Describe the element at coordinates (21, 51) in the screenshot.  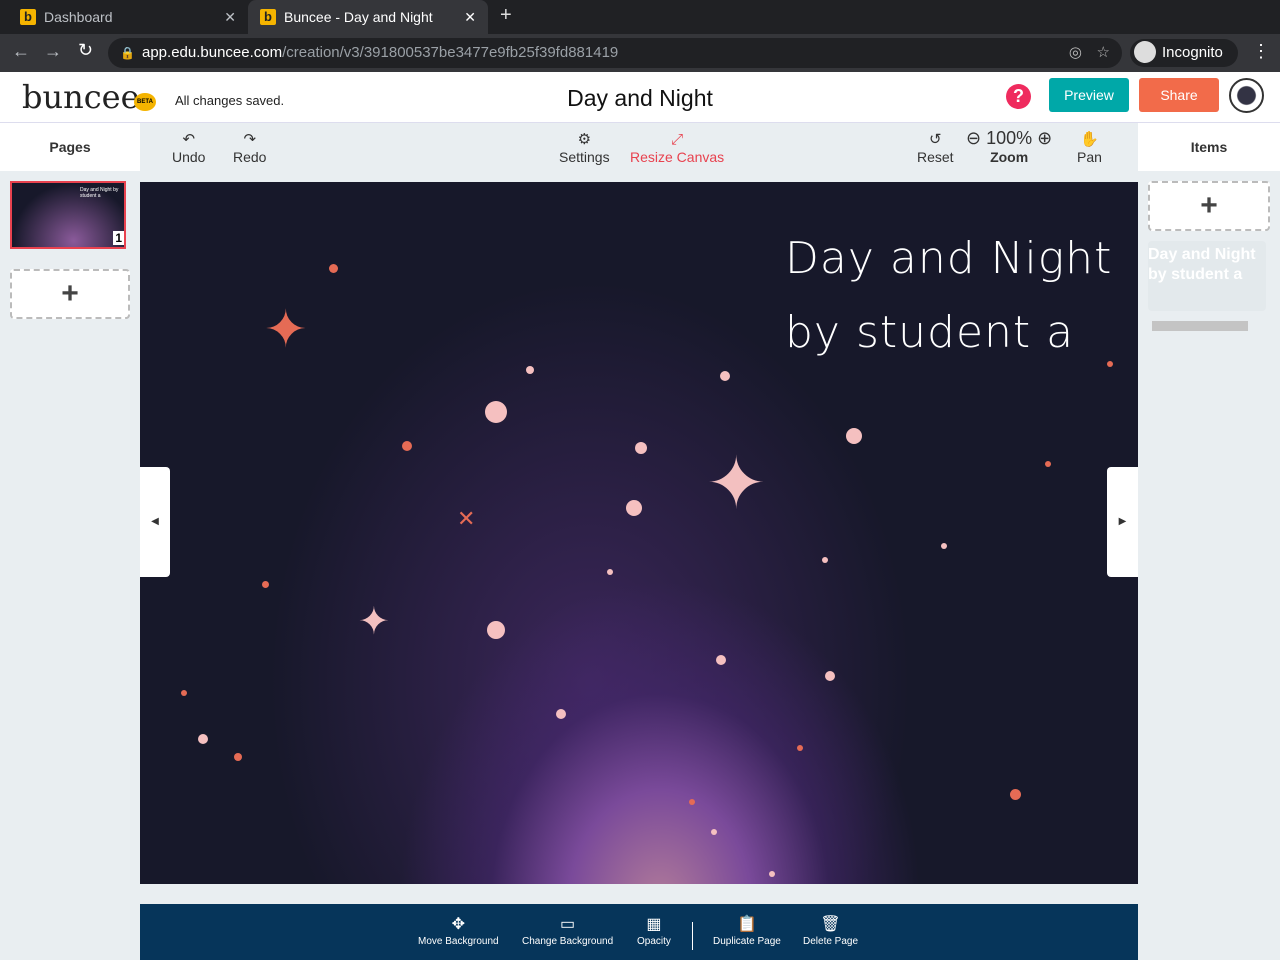
I see `back-icon: ←` at that location.